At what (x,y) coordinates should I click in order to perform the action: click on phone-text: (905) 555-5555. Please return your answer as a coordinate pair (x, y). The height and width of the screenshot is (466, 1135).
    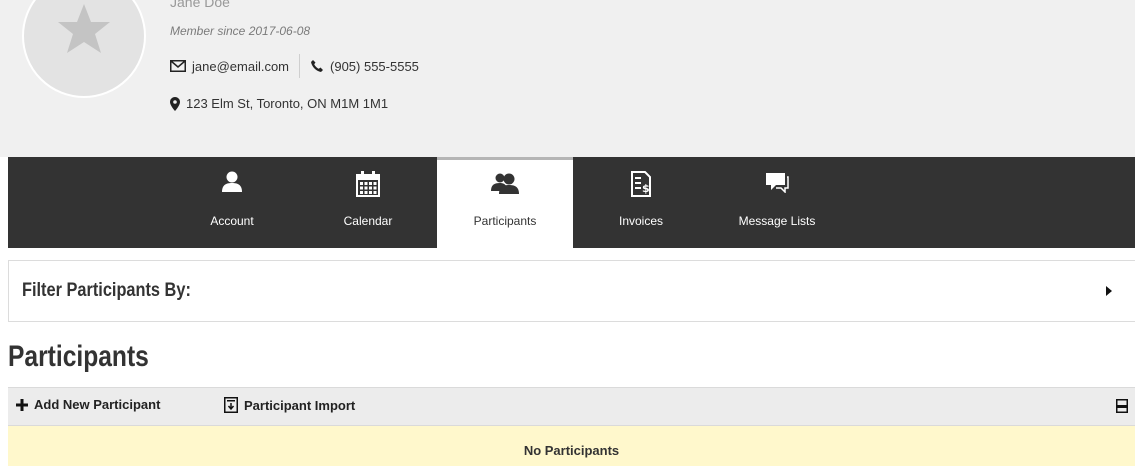
    Looking at the image, I should click on (374, 66).